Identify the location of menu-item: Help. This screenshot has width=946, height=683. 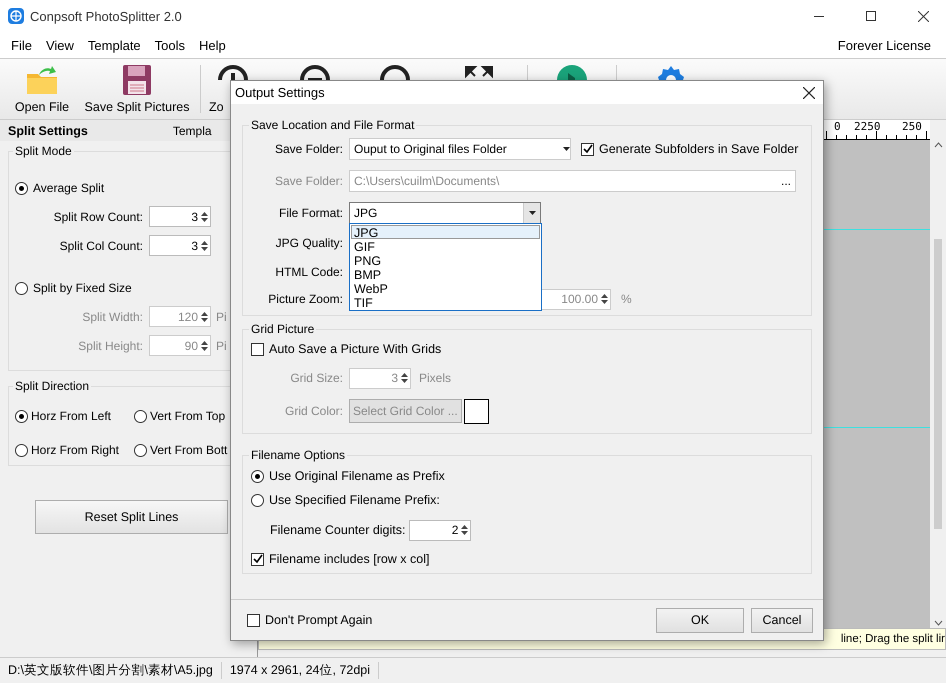
(212, 45).